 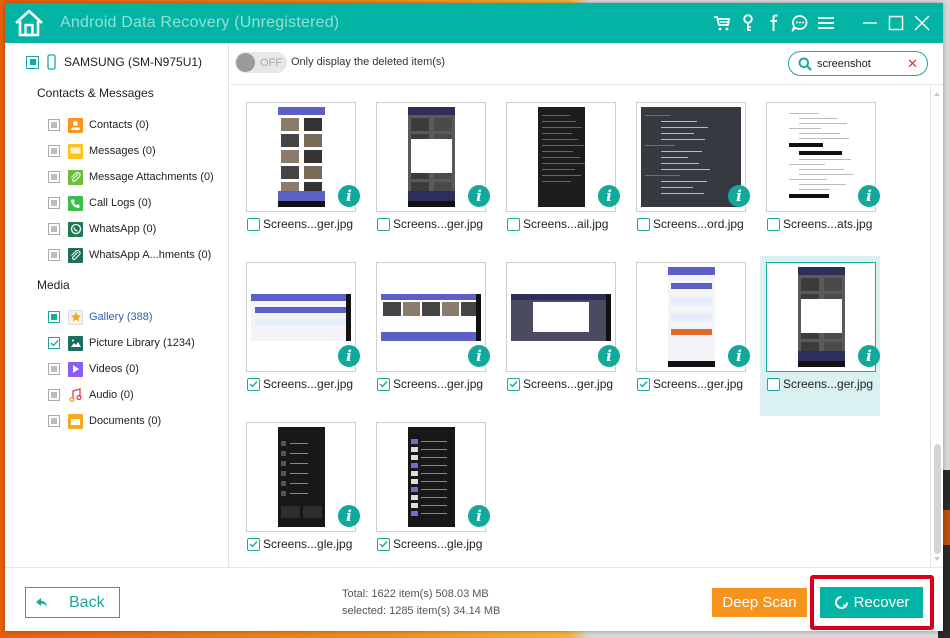 I want to click on home-icon, so click(x=29, y=23).